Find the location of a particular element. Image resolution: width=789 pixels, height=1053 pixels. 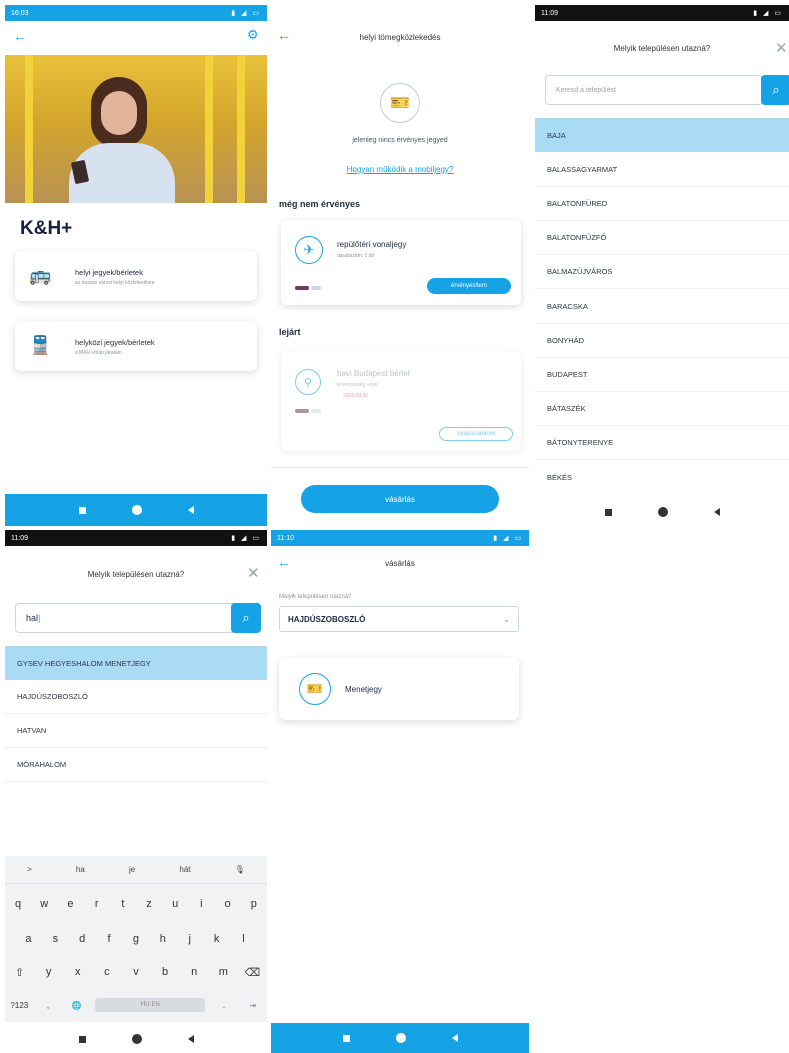

card-title: helyközi jegyek/bérletek is located at coordinates (115, 342).